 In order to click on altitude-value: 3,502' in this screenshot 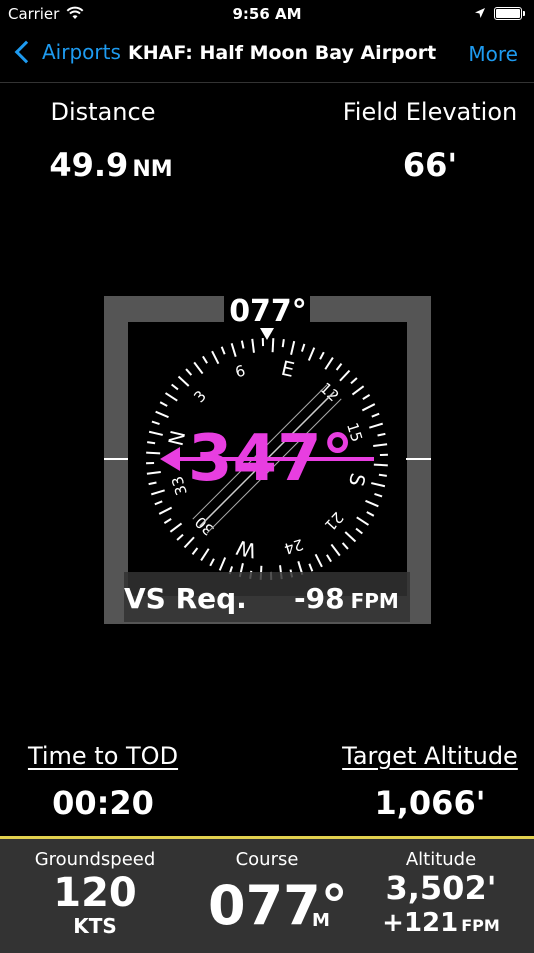, I will do `click(441, 888)`.